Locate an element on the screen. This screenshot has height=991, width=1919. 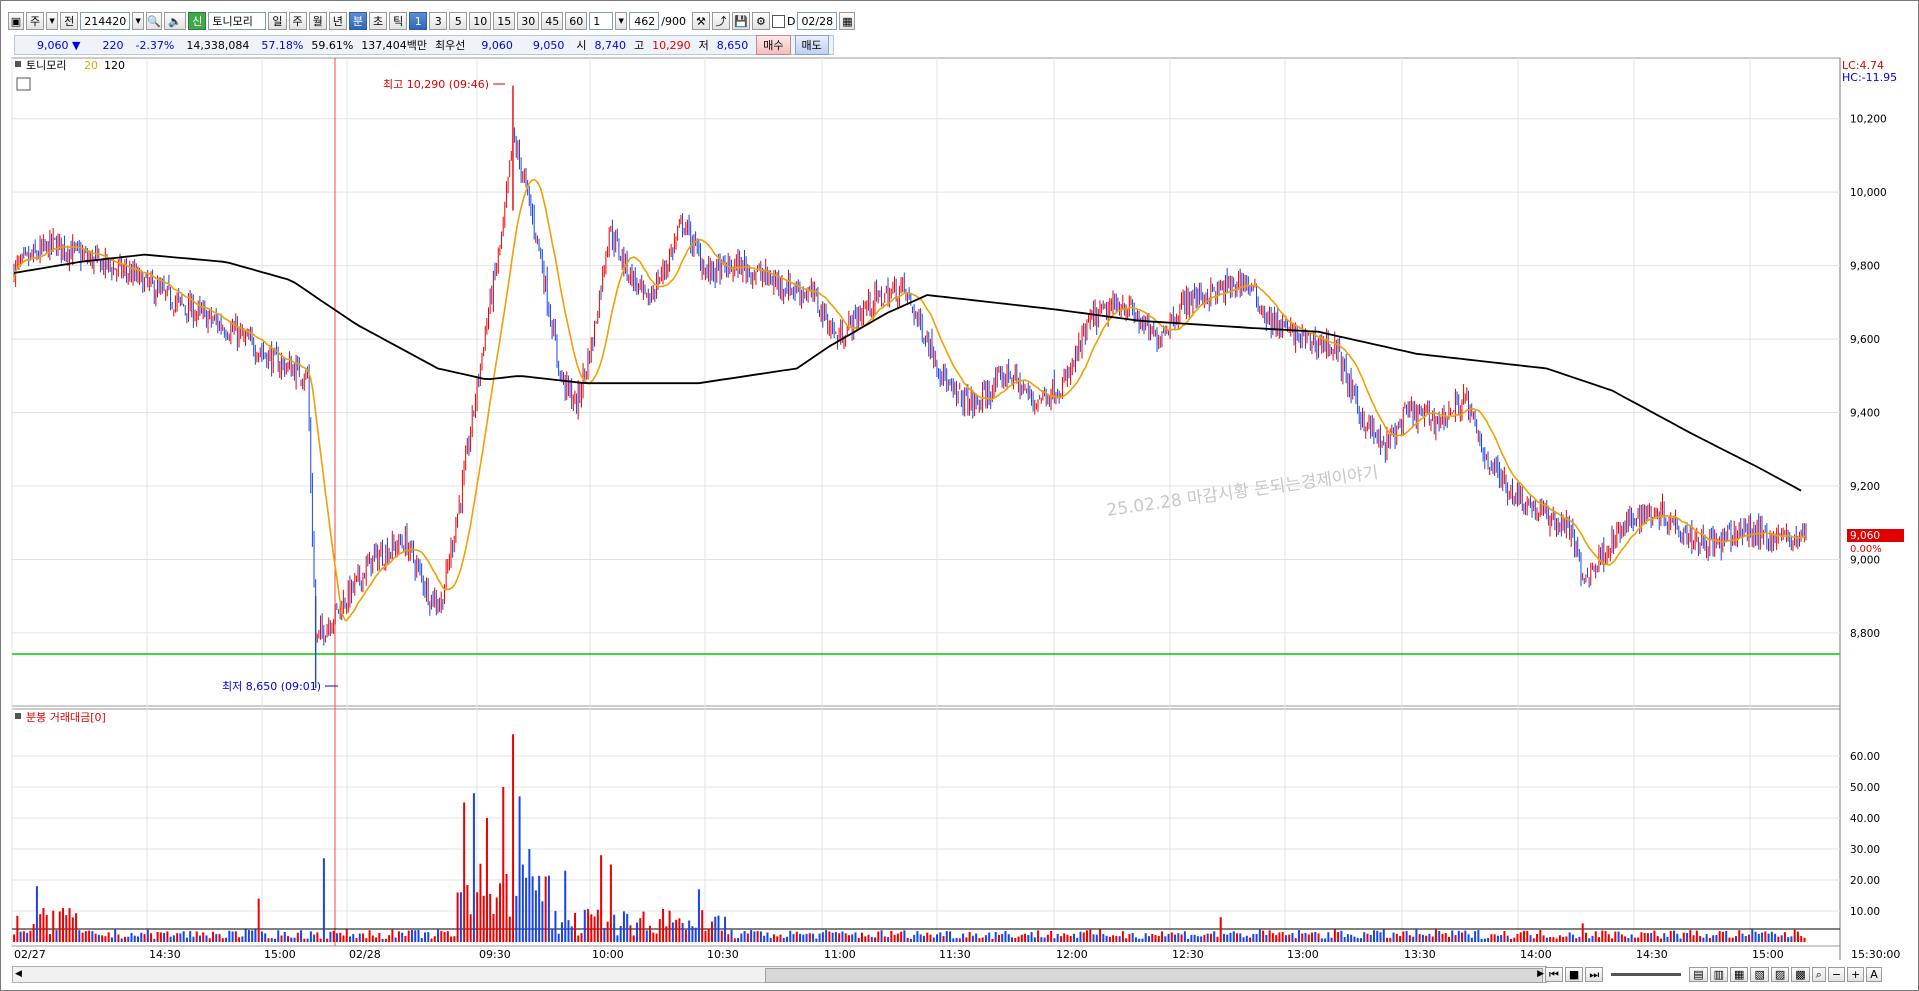
time-tick-label: 14:30 is located at coordinates (165, 954).